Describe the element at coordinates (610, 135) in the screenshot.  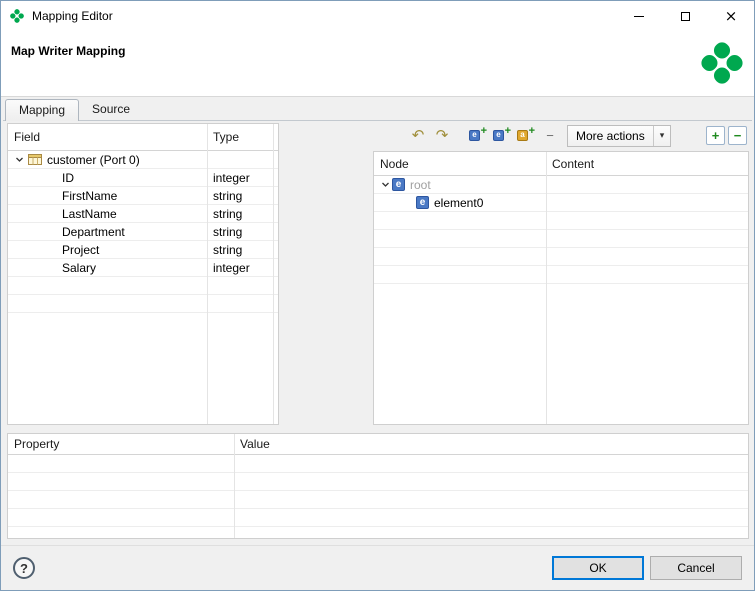
I see `more-actions-label: More actions` at that location.